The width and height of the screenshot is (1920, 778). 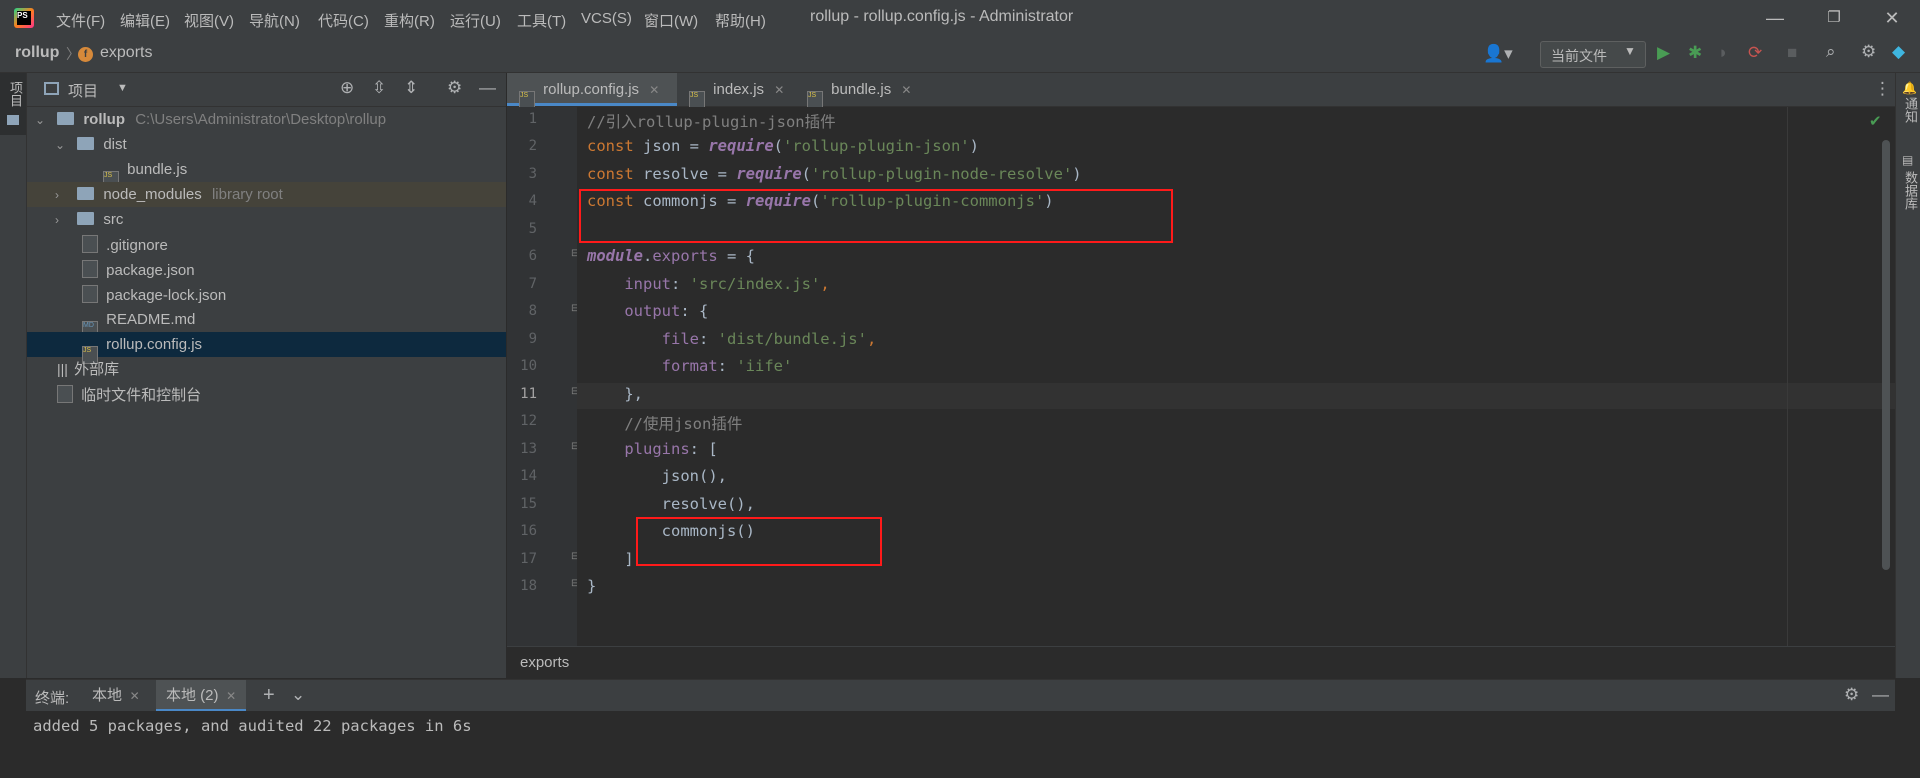 What do you see at coordinates (90, 244) in the screenshot?
I see `ignore-file-icon` at bounding box center [90, 244].